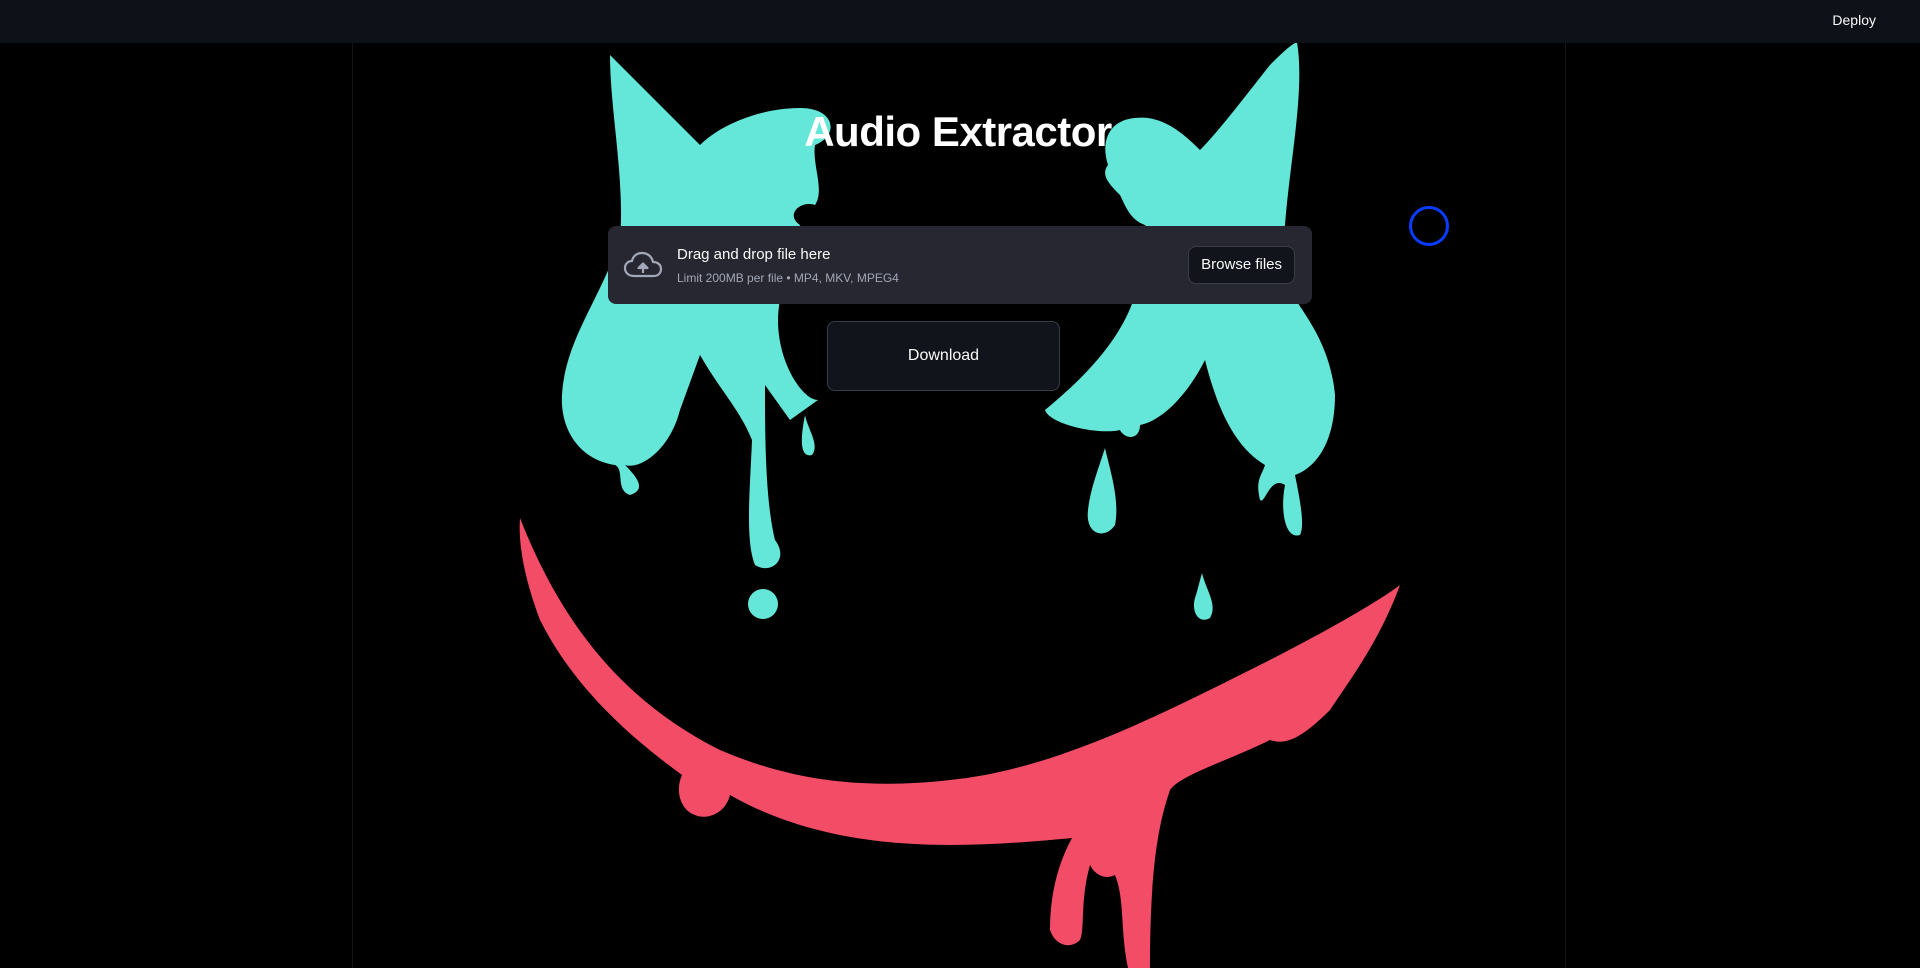  Describe the element at coordinates (960, 21) in the screenshot. I see `top-toolbar: Deploy` at that location.